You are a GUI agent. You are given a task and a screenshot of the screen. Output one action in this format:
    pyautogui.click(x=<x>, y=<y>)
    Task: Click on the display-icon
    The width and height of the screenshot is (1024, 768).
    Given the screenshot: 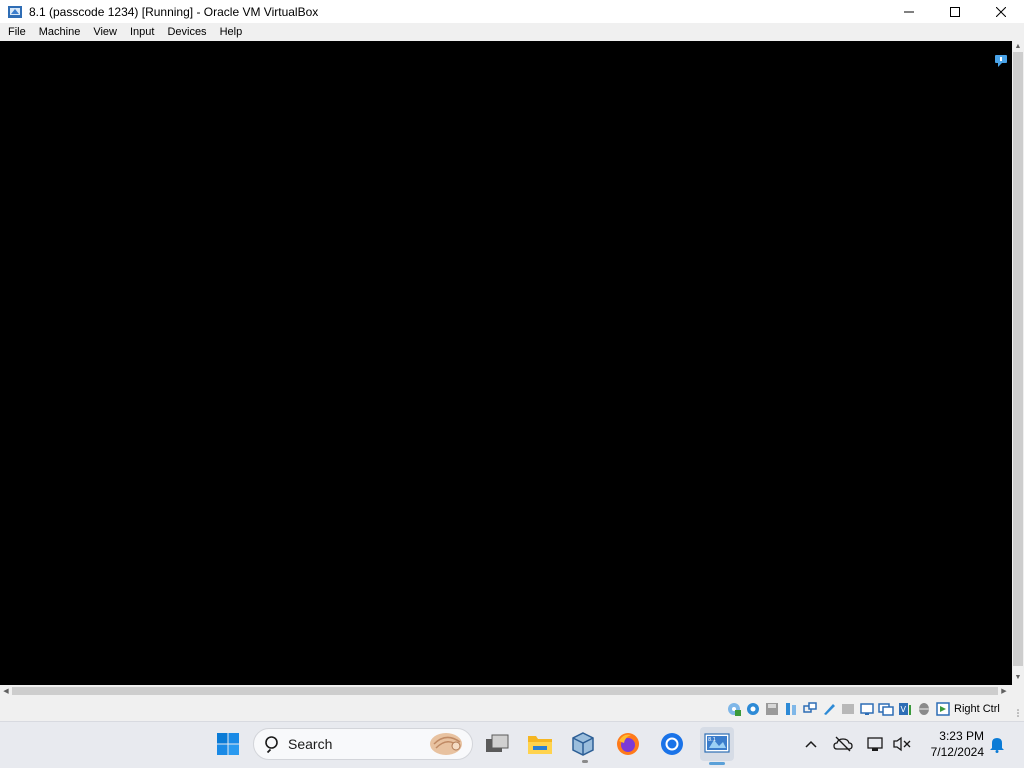 What is the action you would take?
    pyautogui.click(x=848, y=709)
    